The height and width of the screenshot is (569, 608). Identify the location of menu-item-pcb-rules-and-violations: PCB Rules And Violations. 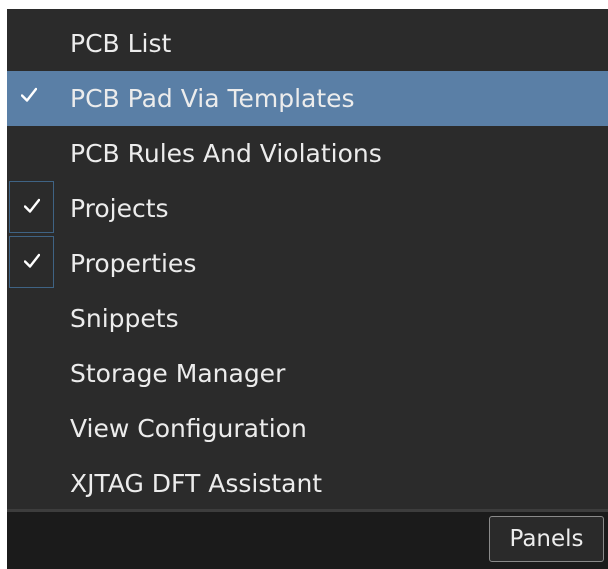
(307, 153).